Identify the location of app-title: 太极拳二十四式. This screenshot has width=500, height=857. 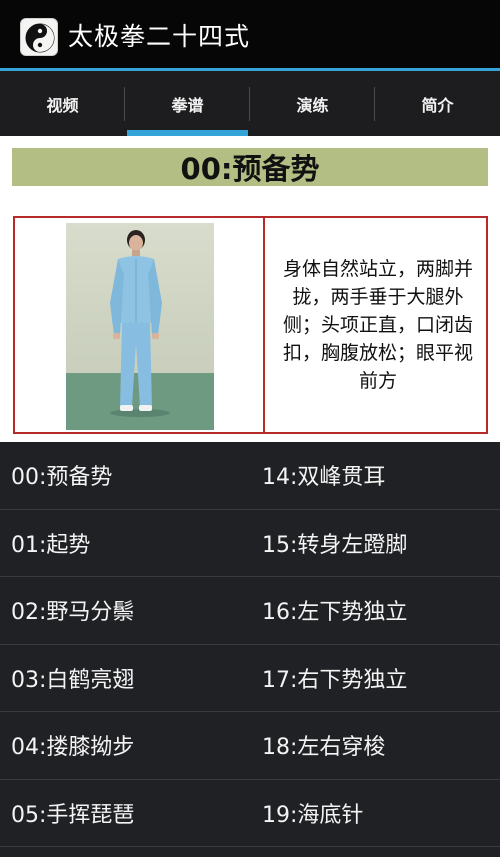
(159, 36).